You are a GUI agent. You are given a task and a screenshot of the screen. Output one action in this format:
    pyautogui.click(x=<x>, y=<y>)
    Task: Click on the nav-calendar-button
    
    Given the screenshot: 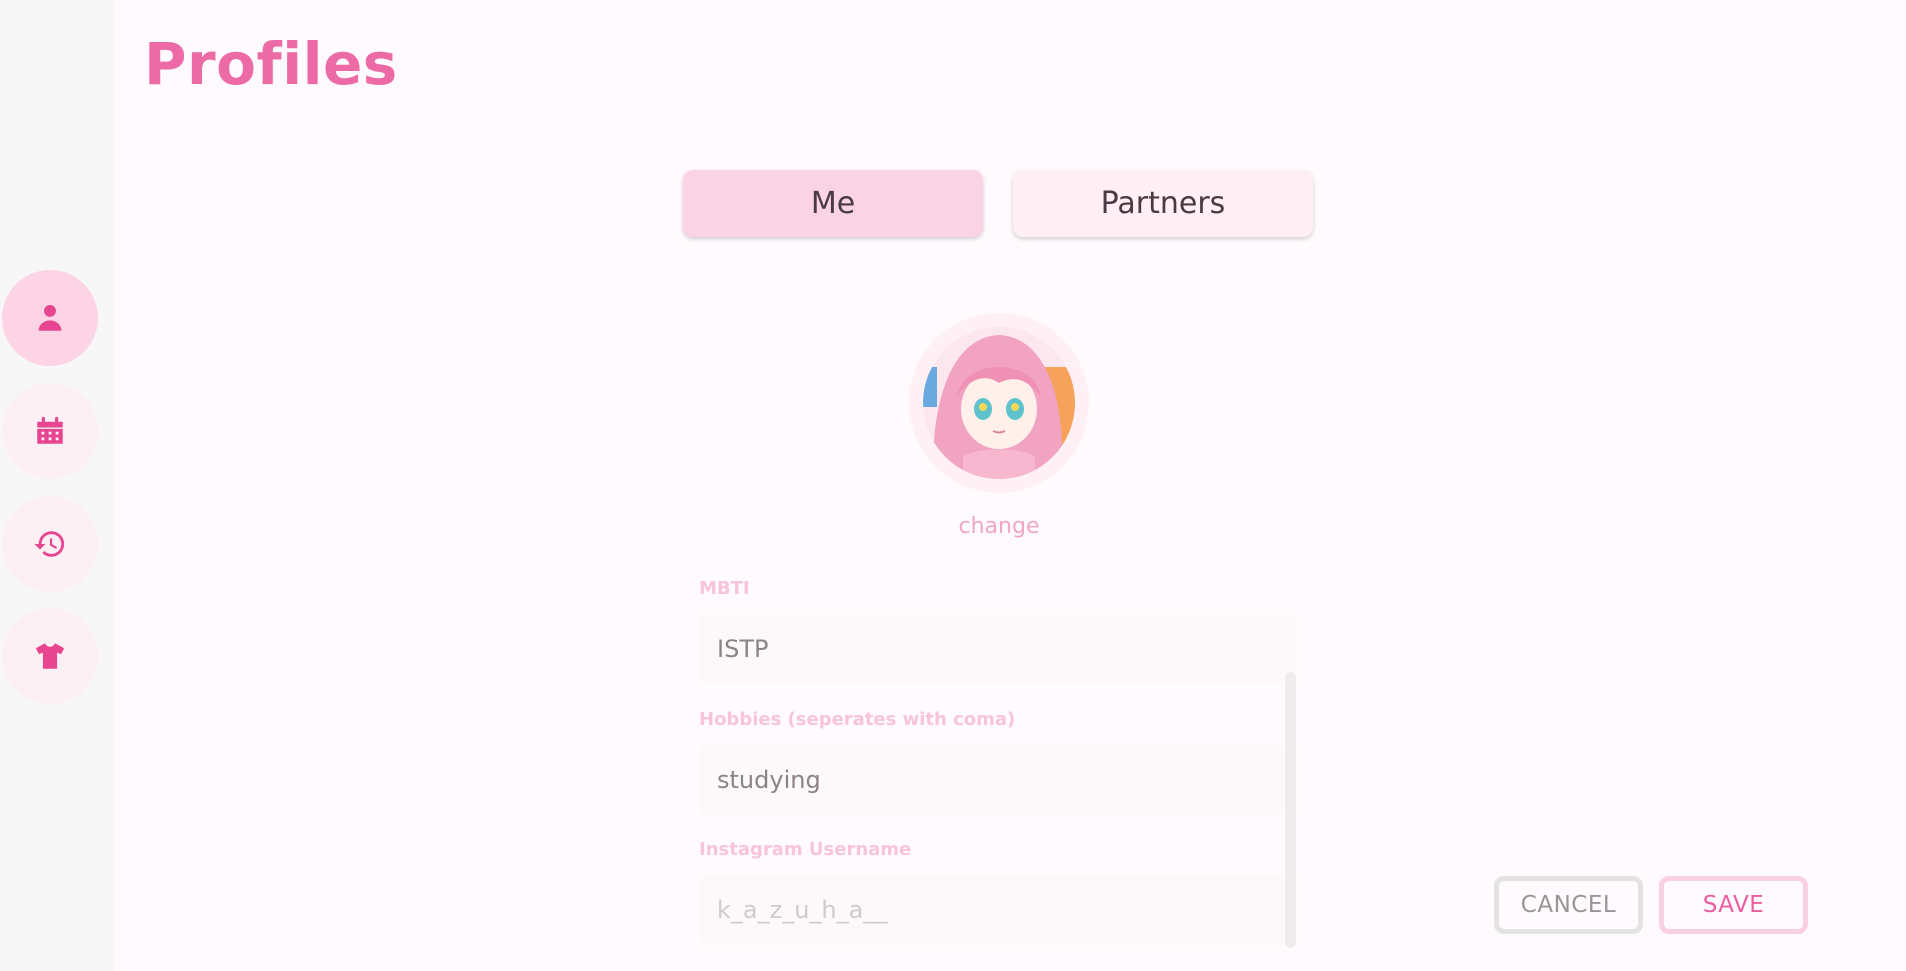 What is the action you would take?
    pyautogui.click(x=50, y=431)
    